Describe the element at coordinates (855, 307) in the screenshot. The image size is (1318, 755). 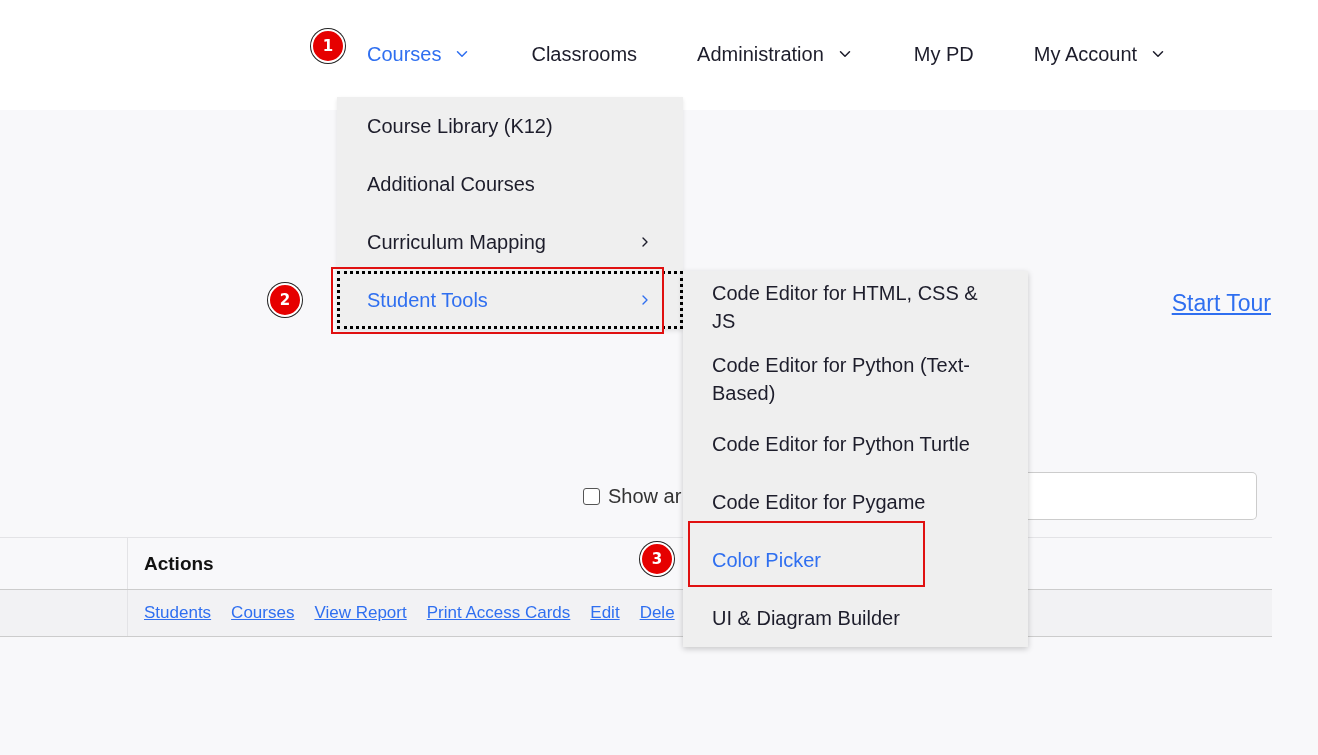
I see `submenu-item: Code Editor for HTML, CSS & JS` at that location.